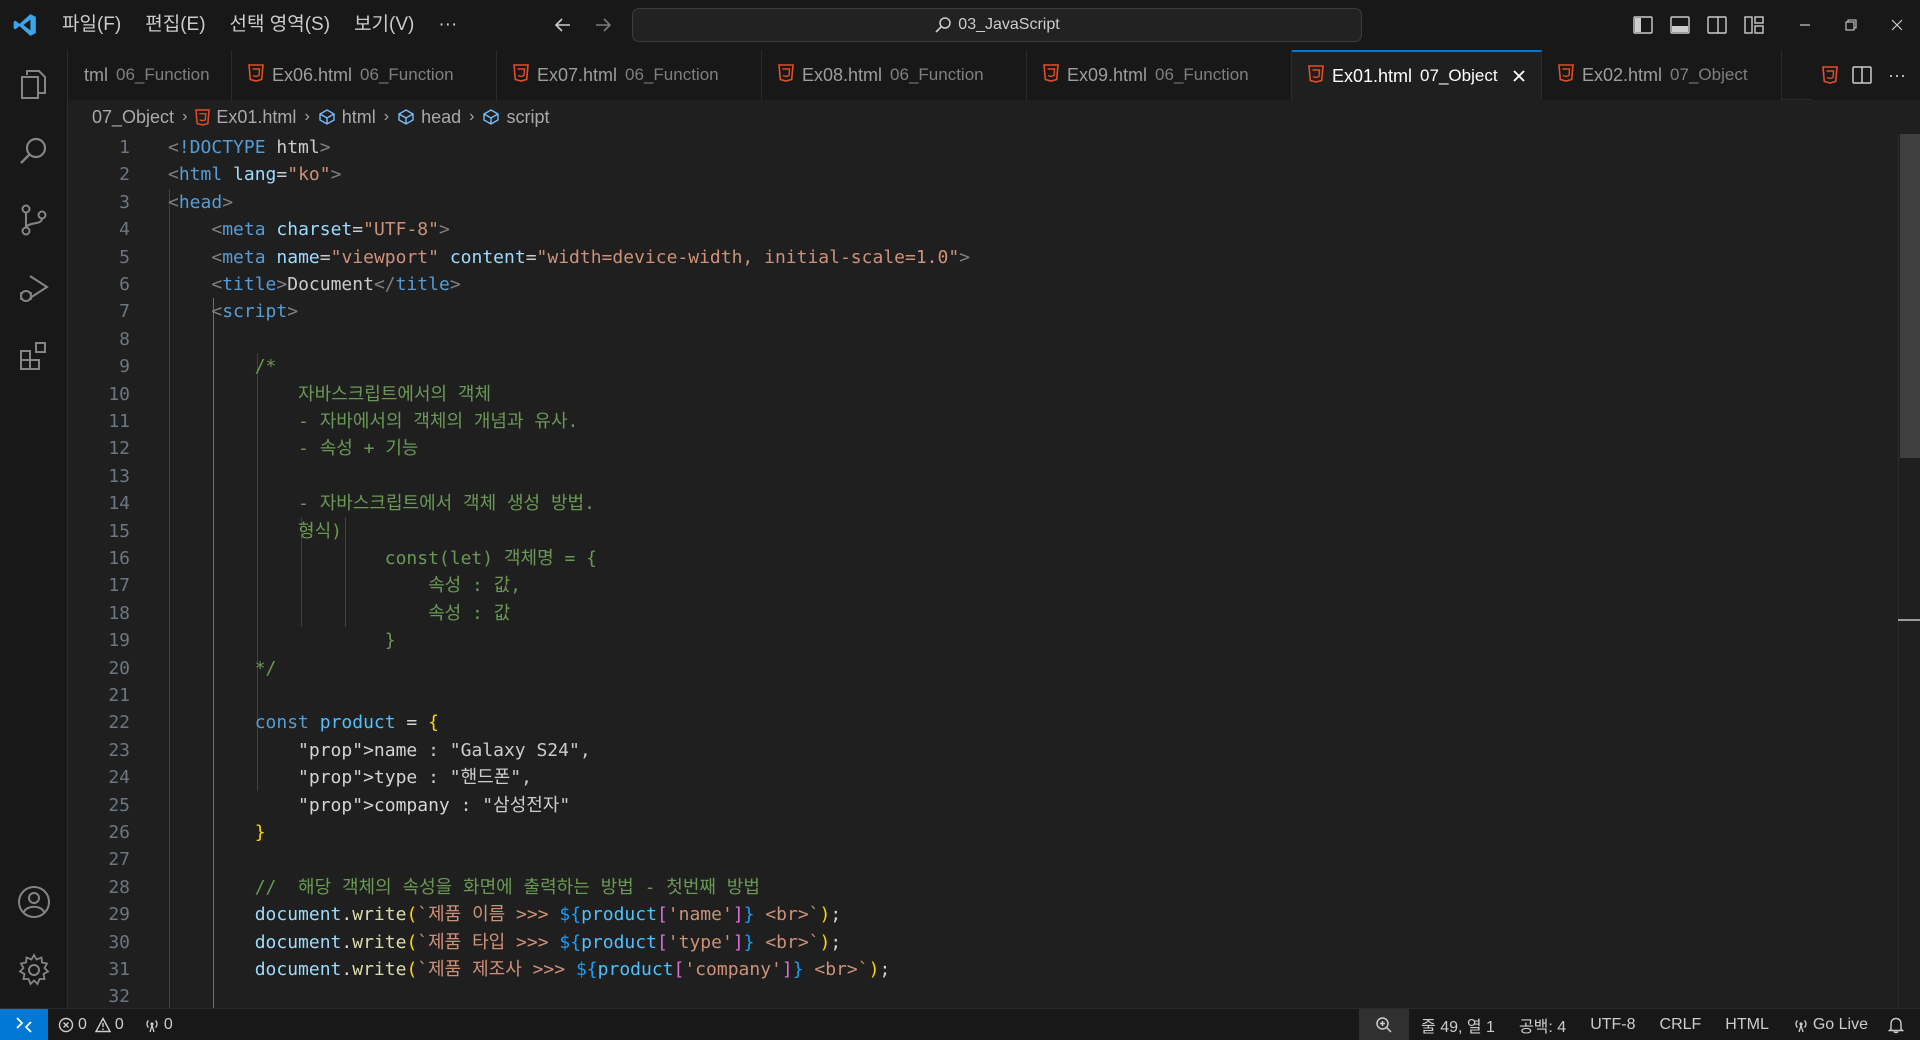  I want to click on activity-bar, so click(34, 530).